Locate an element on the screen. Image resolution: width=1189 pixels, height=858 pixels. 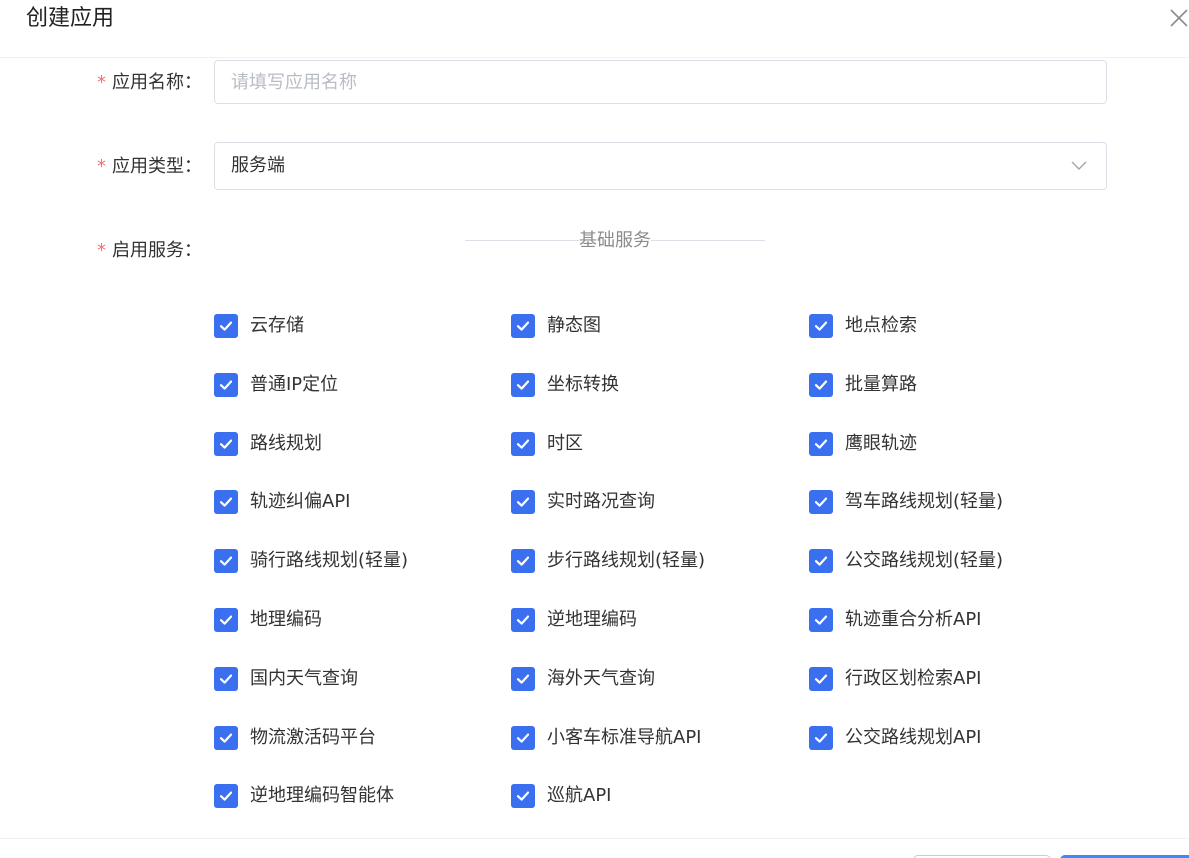
service-label: 逆地理编码智能体 is located at coordinates (322, 796).